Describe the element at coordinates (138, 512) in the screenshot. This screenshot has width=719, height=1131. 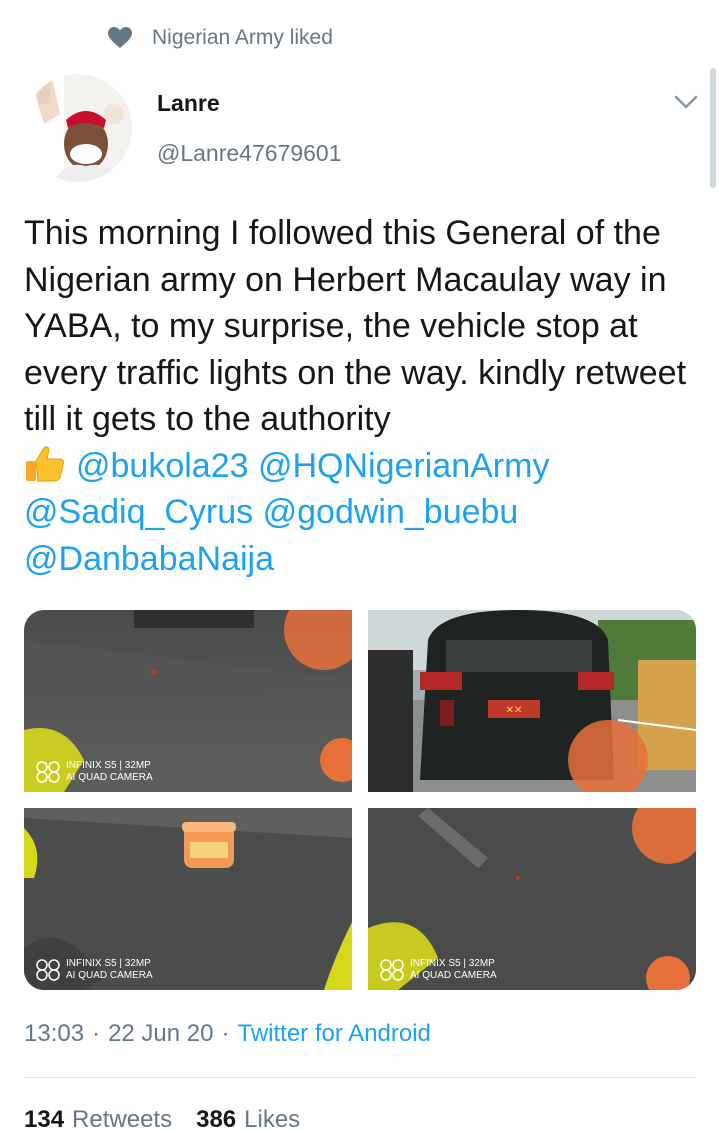
I see `mention-link: @Sadiq_Cyrus` at that location.